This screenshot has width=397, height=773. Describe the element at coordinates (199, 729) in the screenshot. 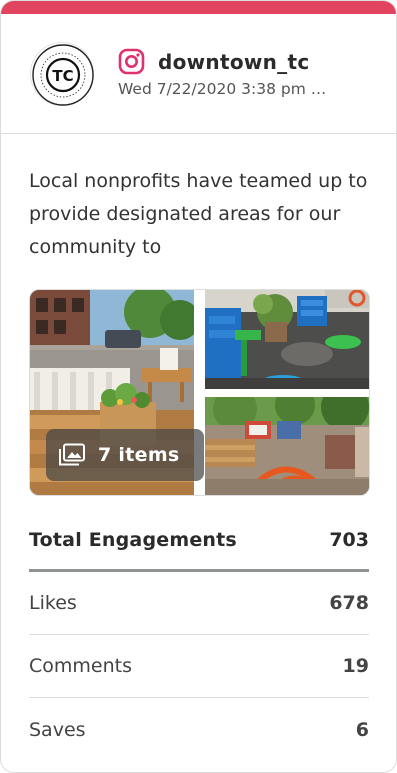

I see `stat-row-saves: Saves 6` at that location.